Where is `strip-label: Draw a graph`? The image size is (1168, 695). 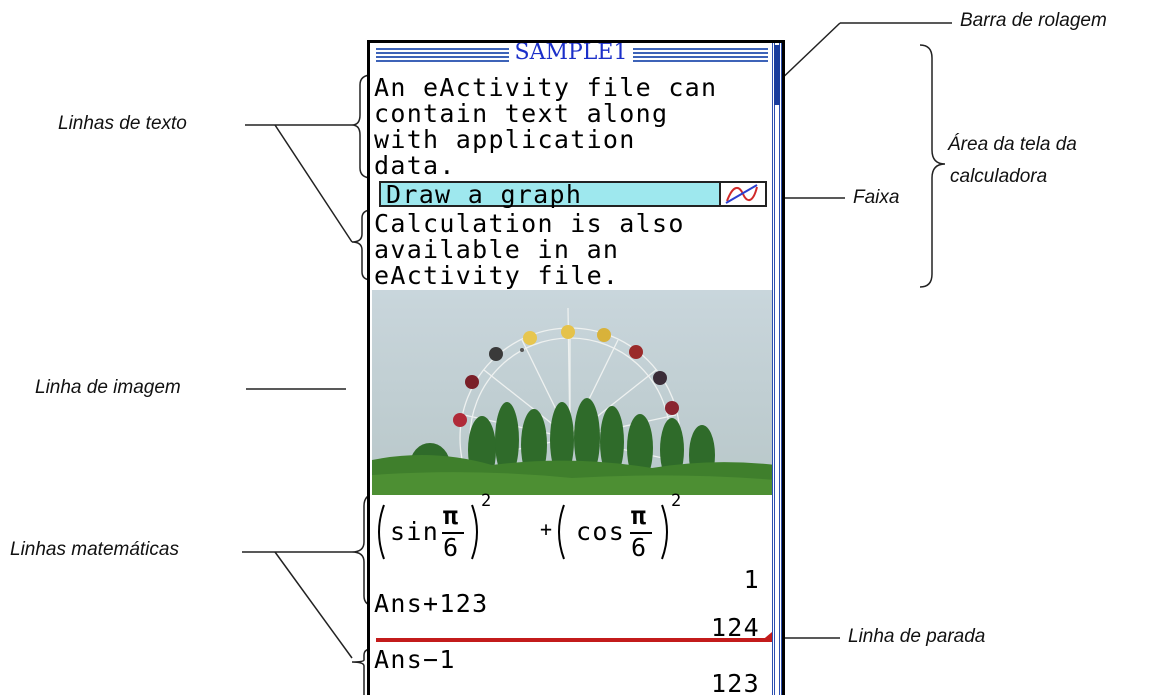 strip-label: Draw a graph is located at coordinates (484, 194).